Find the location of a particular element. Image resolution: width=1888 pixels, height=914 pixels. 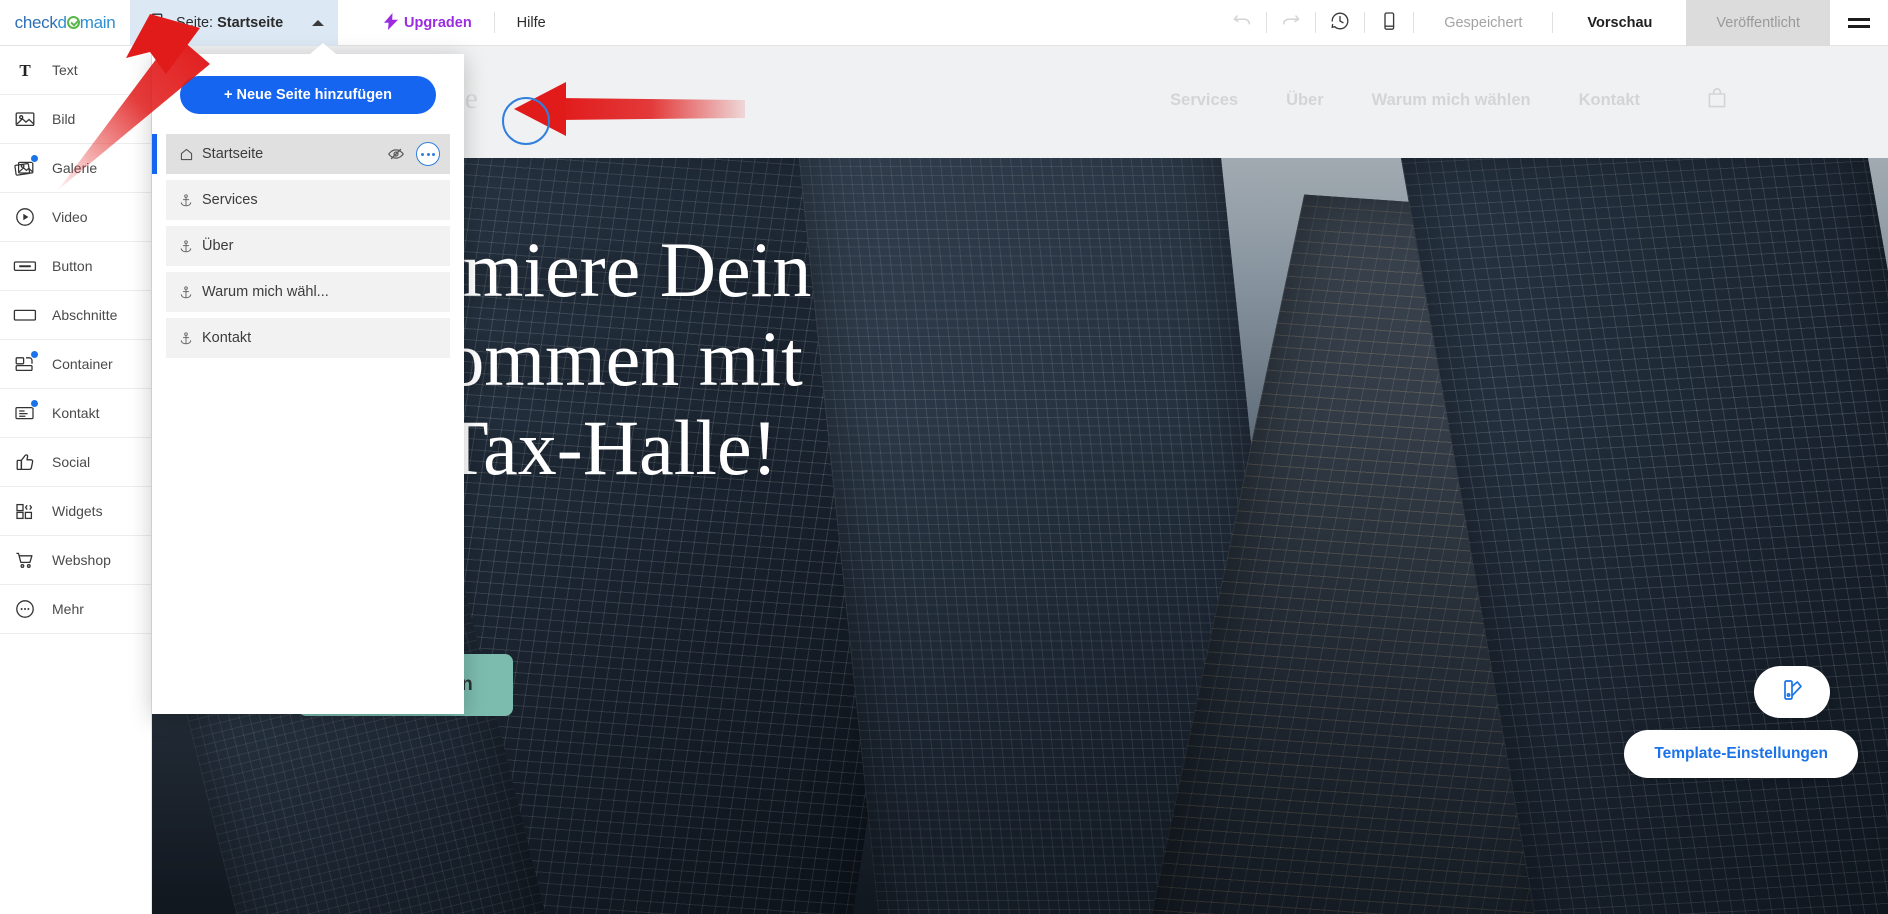

sidebar-item-widgets: Widgets is located at coordinates (75, 511).